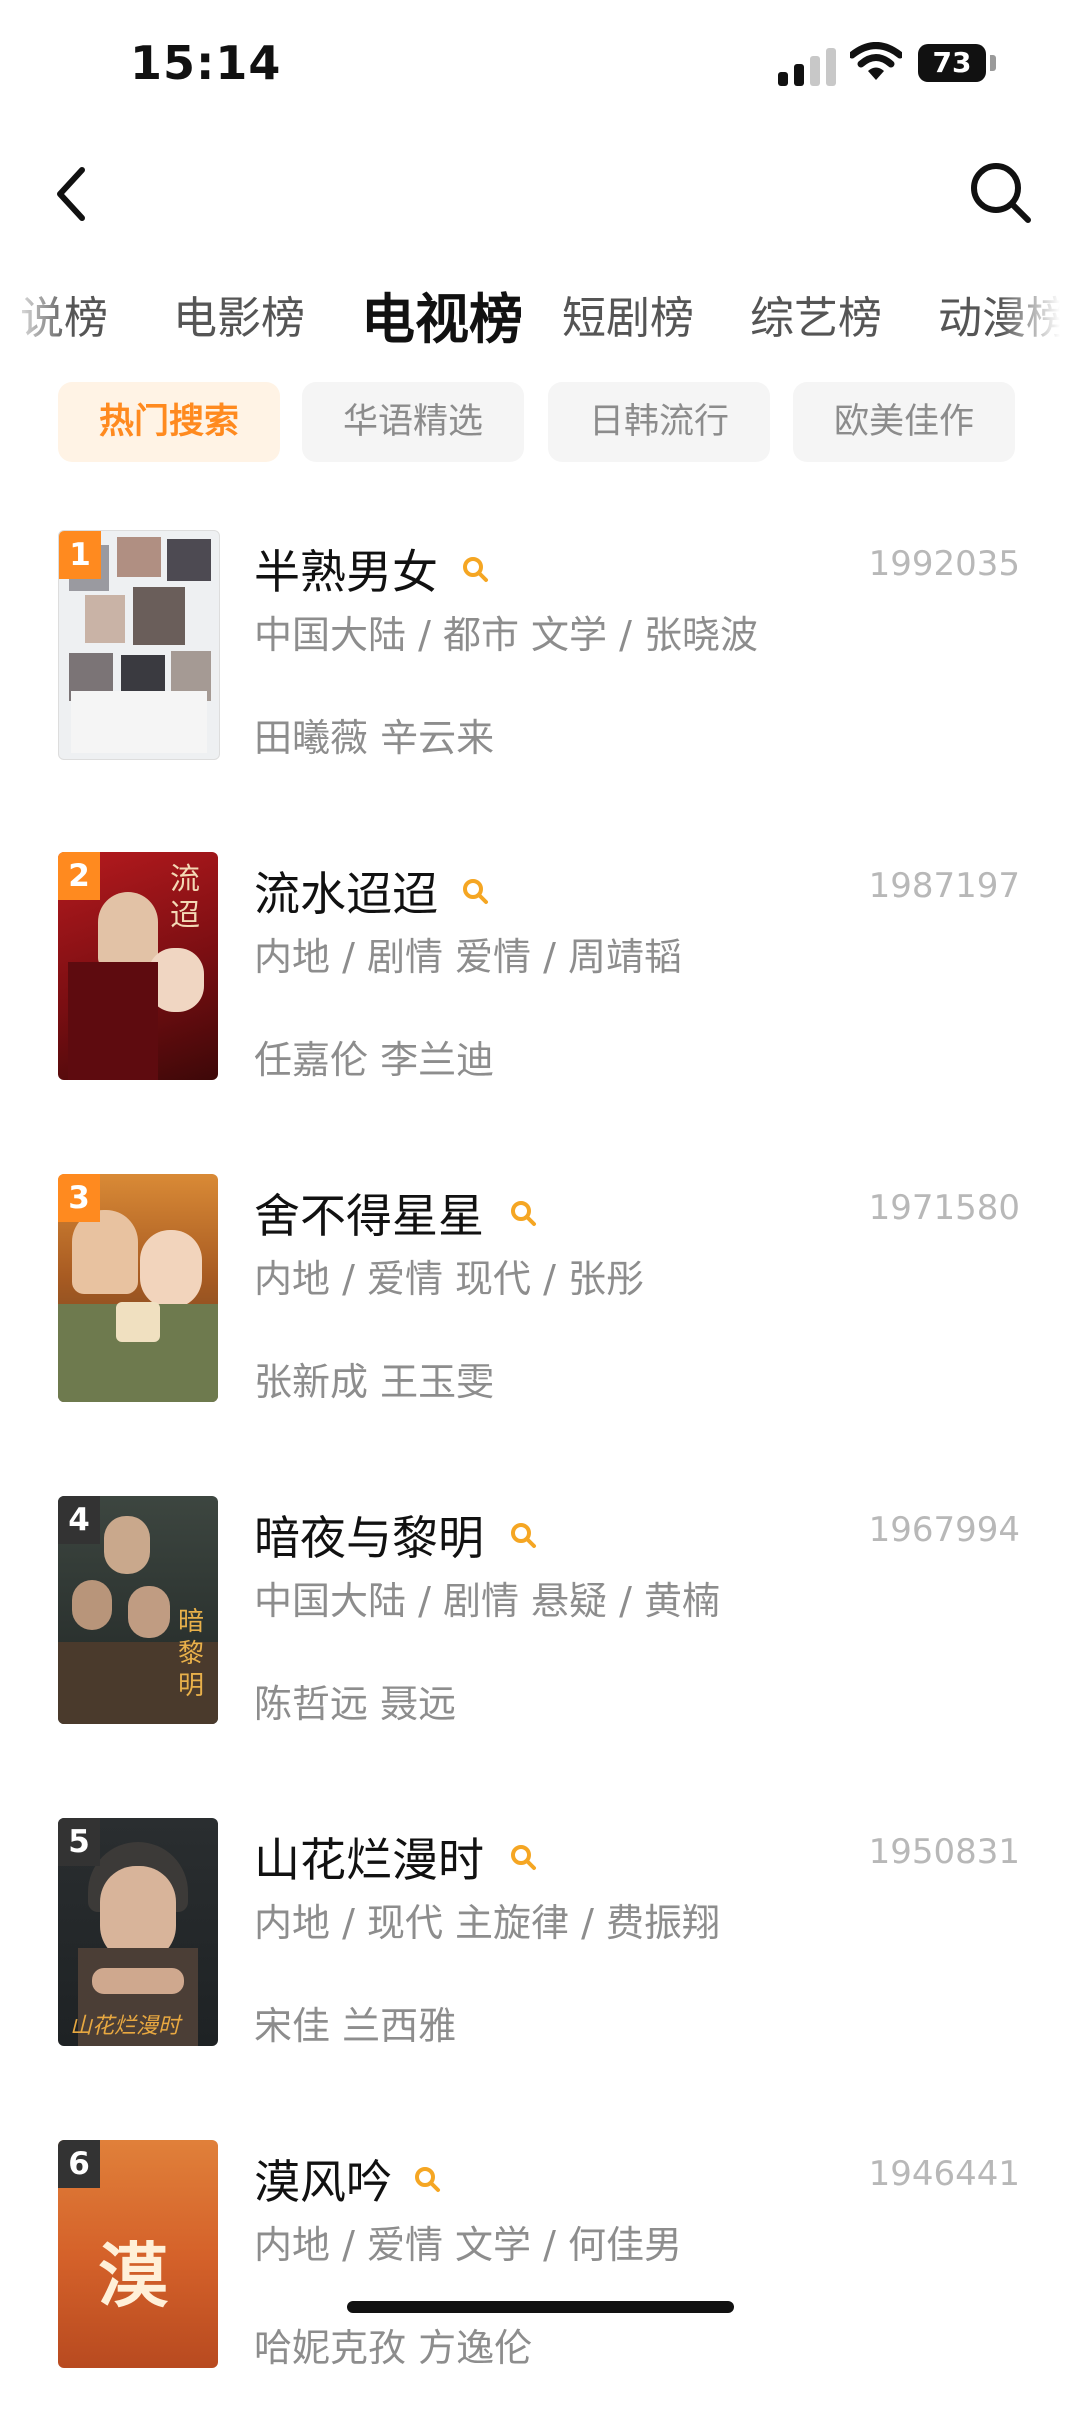  What do you see at coordinates (904, 422) in the screenshot?
I see `chip-western: 欧美佳作` at bounding box center [904, 422].